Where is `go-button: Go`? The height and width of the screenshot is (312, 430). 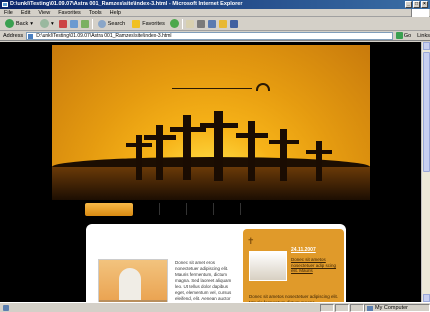
go-button: Go is located at coordinates (403, 35).